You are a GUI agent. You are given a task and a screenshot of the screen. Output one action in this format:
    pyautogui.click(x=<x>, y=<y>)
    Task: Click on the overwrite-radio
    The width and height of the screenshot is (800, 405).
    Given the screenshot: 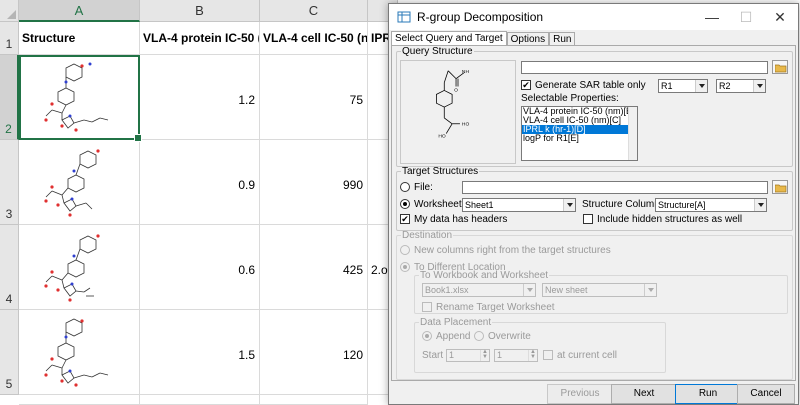 What is the action you would take?
    pyautogui.click(x=479, y=336)
    